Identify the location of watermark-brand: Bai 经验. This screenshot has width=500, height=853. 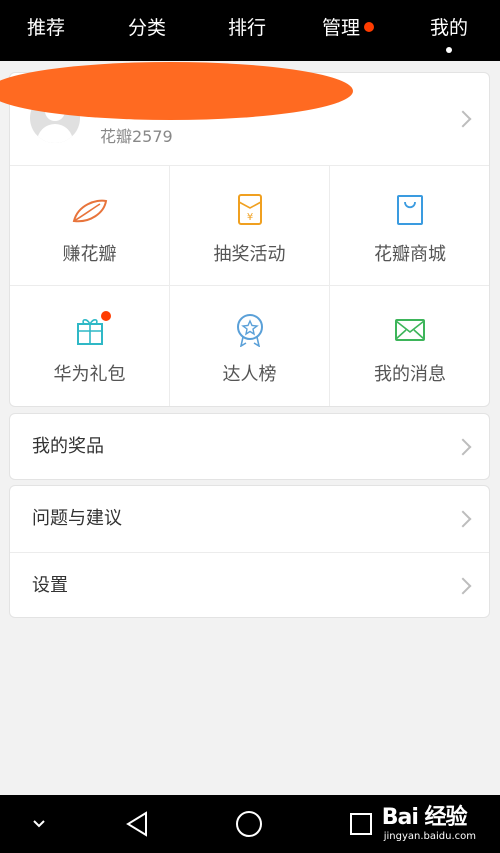
(424, 817).